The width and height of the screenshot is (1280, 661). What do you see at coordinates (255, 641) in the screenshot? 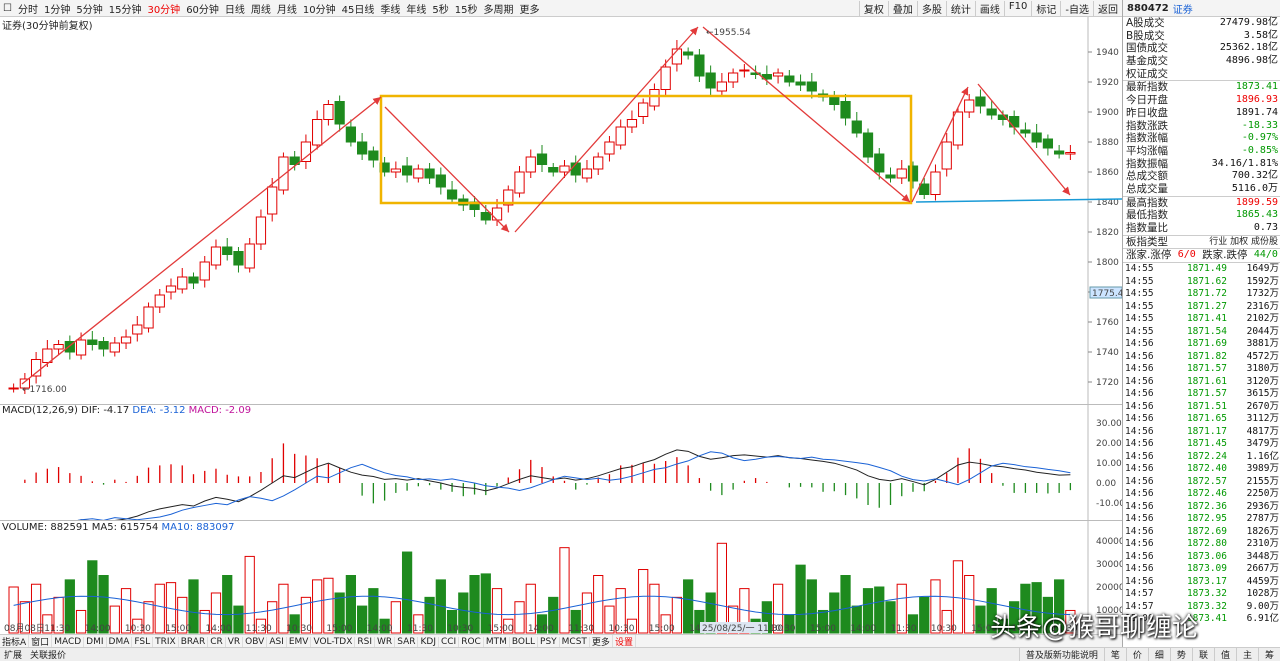
I see `indicator-tab: OBV` at bounding box center [255, 641].